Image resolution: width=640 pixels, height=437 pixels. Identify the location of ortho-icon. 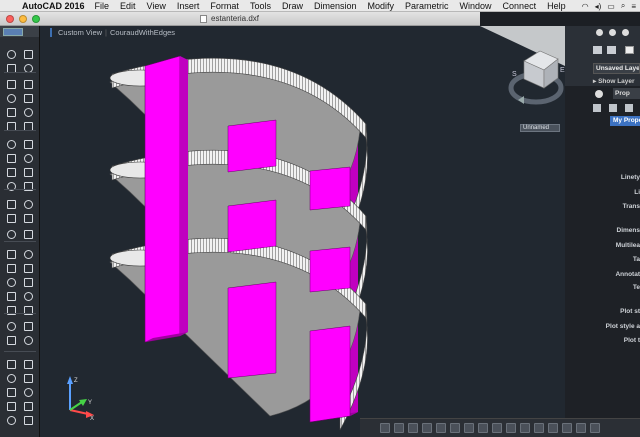
(427, 428).